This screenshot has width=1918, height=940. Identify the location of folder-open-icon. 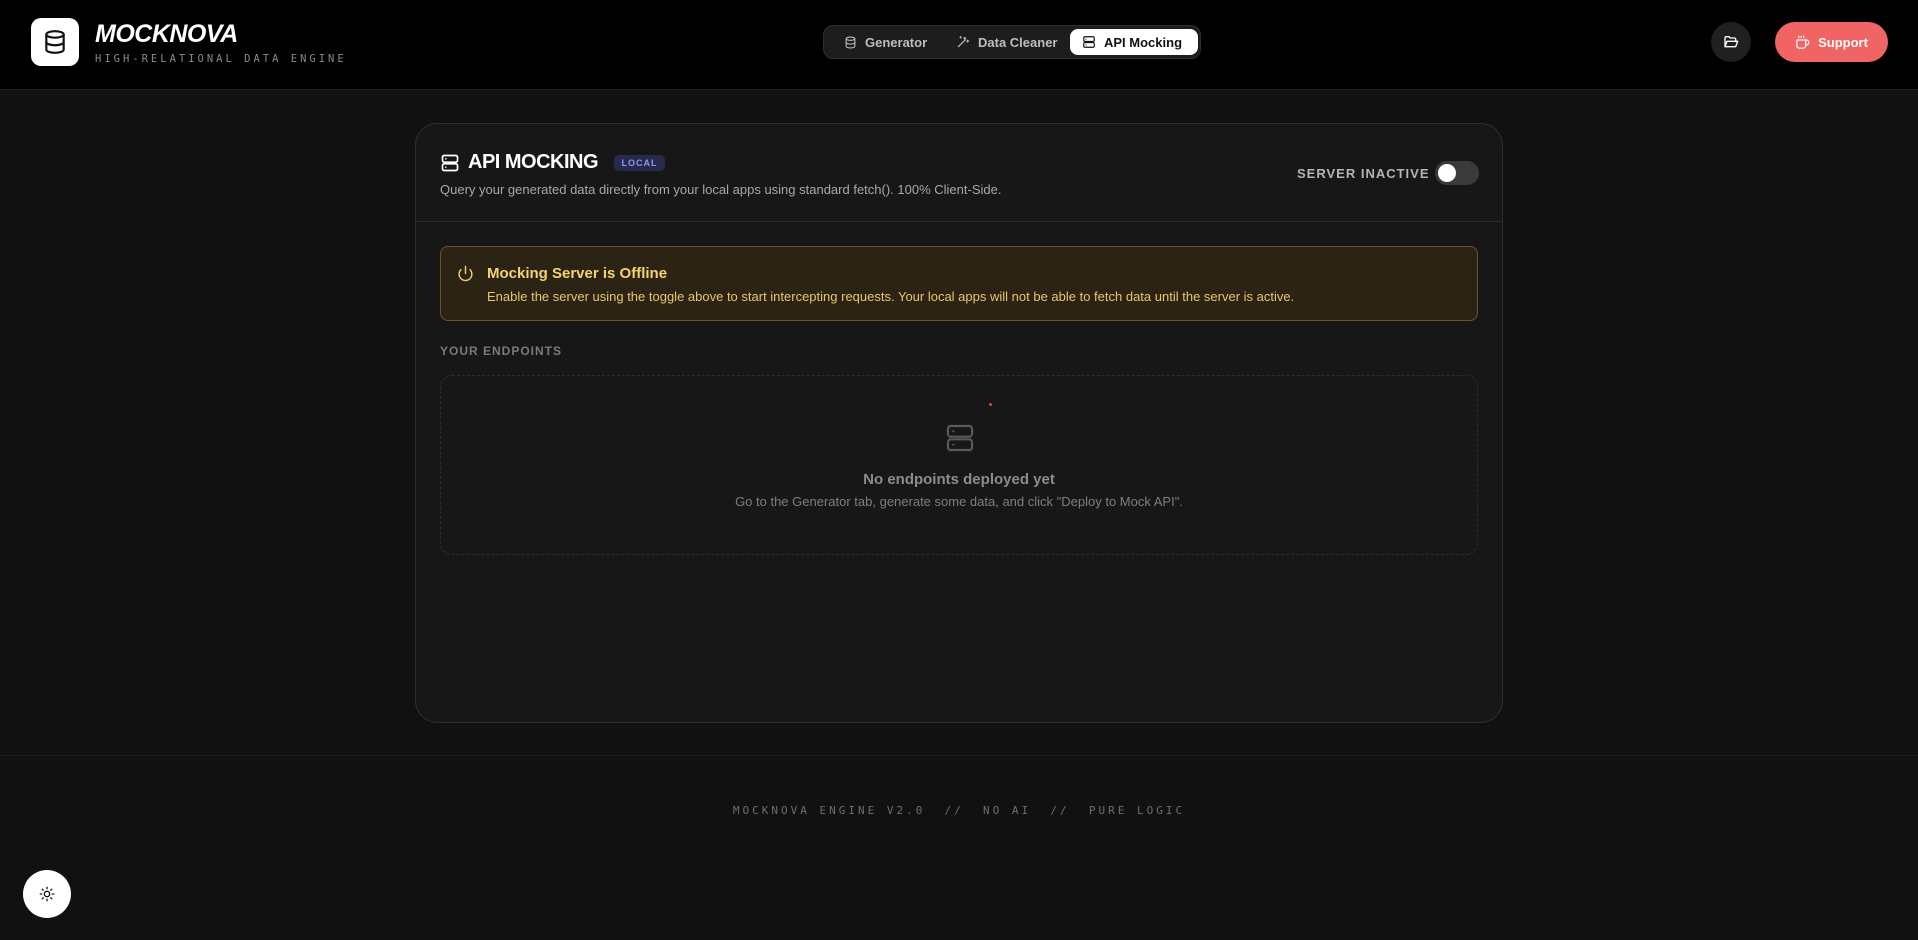
(1731, 42).